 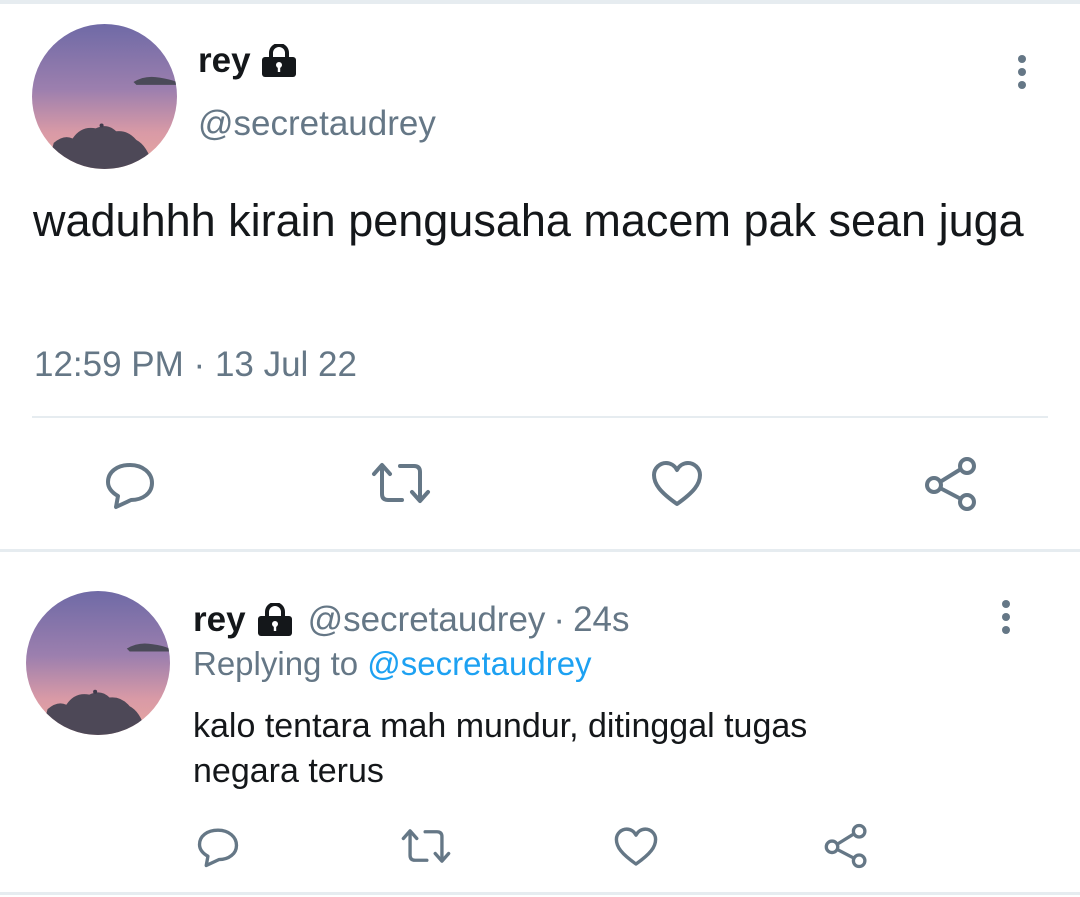 What do you see at coordinates (479, 663) in the screenshot?
I see `replying-to-handle: @secretaudrey` at bounding box center [479, 663].